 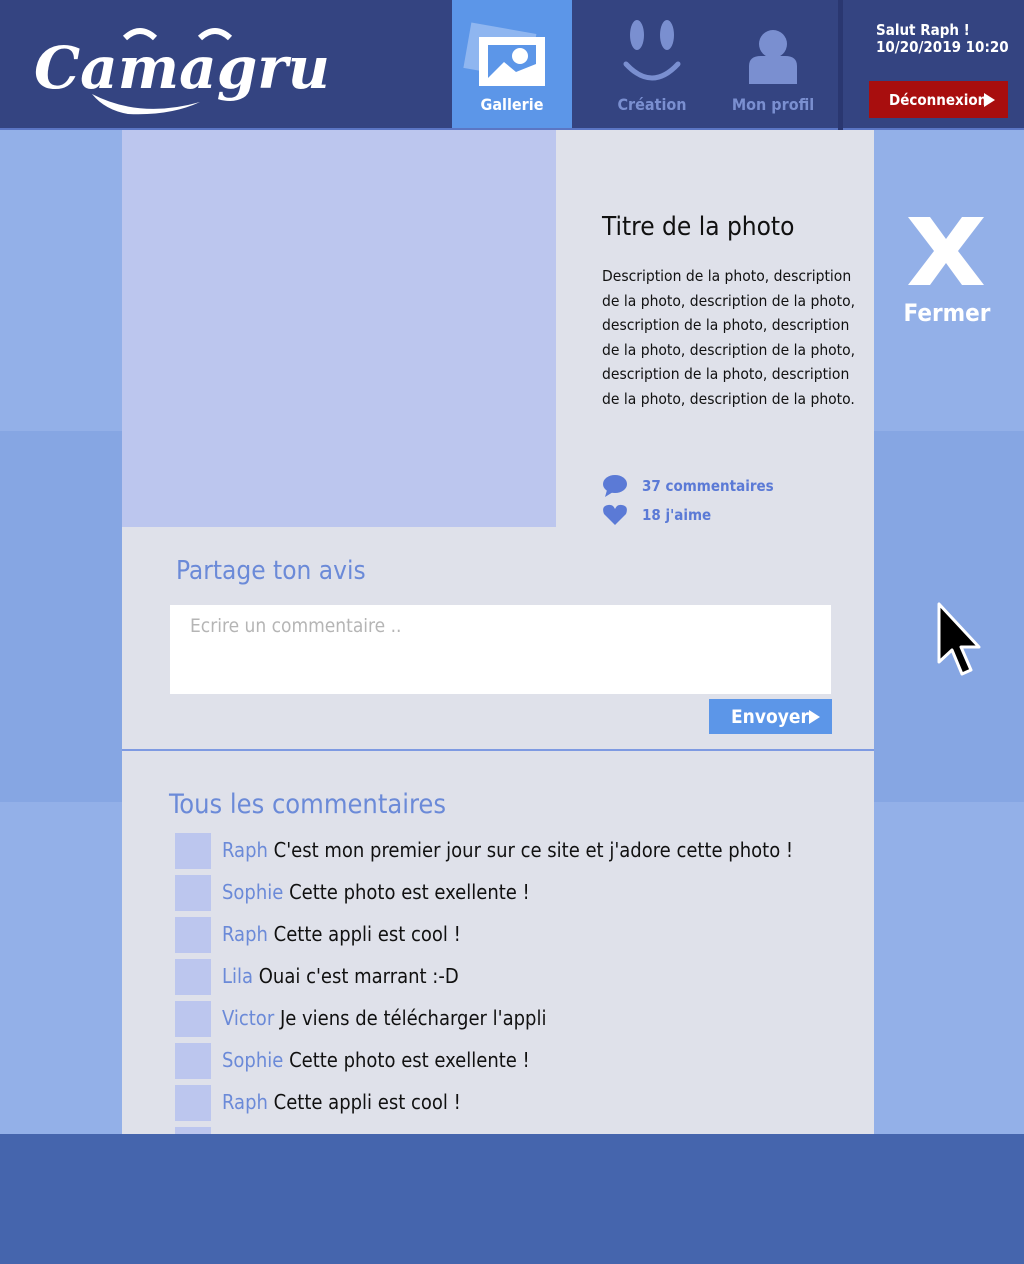 I want to click on likes-count: 18 j'aime, so click(x=656, y=515).